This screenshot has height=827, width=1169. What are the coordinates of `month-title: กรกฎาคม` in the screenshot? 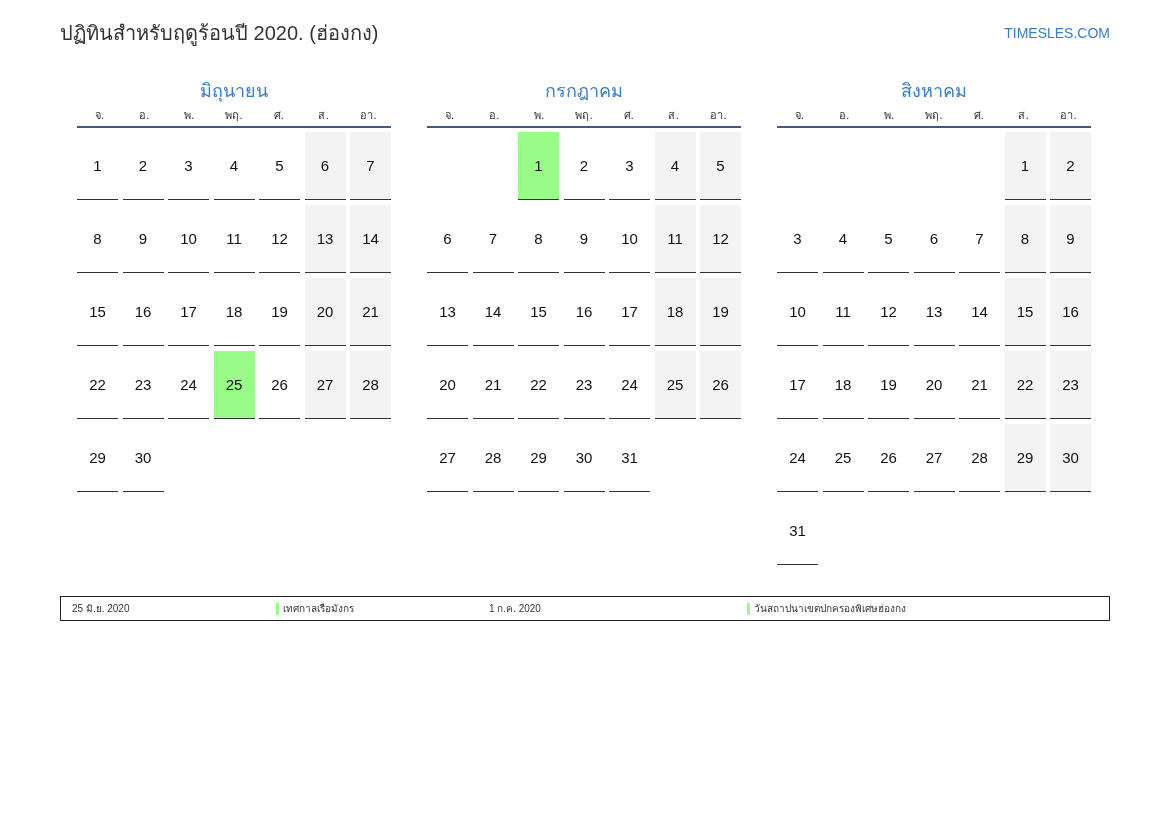 It's located at (584, 91).